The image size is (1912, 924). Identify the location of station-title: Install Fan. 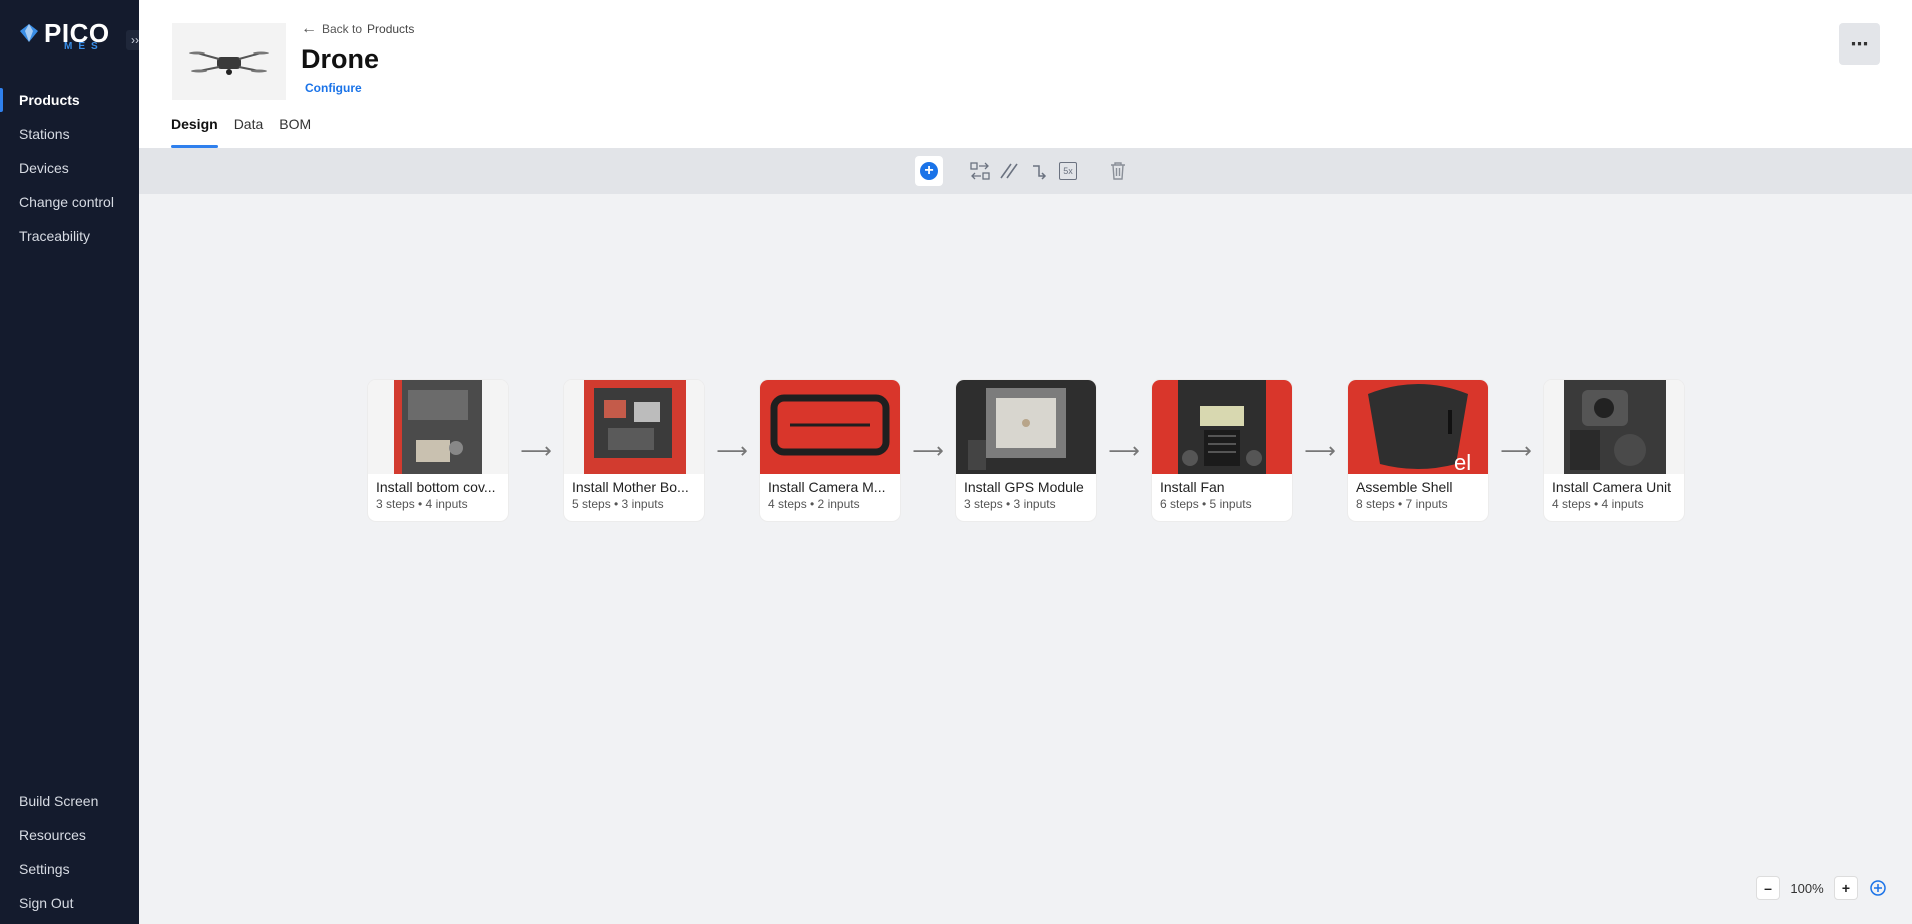
(1192, 487).